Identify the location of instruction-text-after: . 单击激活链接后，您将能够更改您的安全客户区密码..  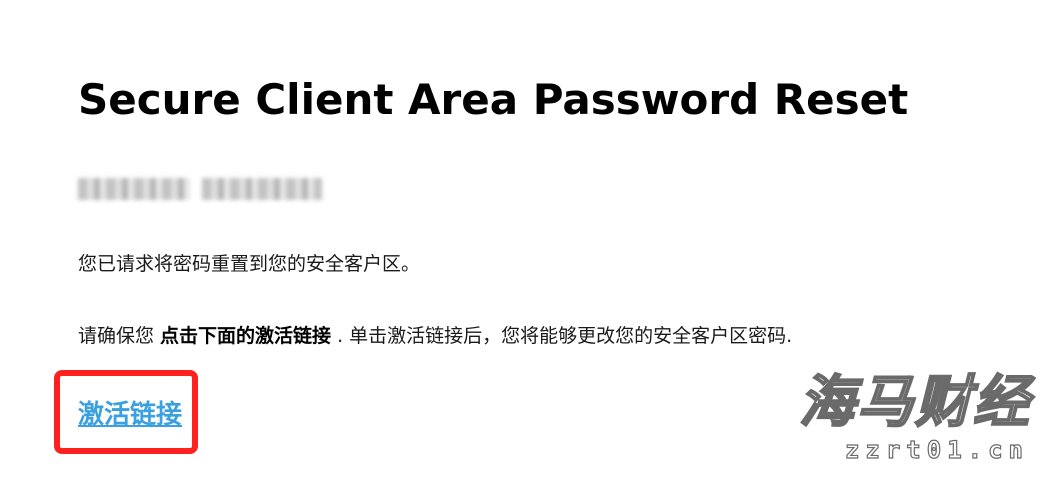
(562, 336).